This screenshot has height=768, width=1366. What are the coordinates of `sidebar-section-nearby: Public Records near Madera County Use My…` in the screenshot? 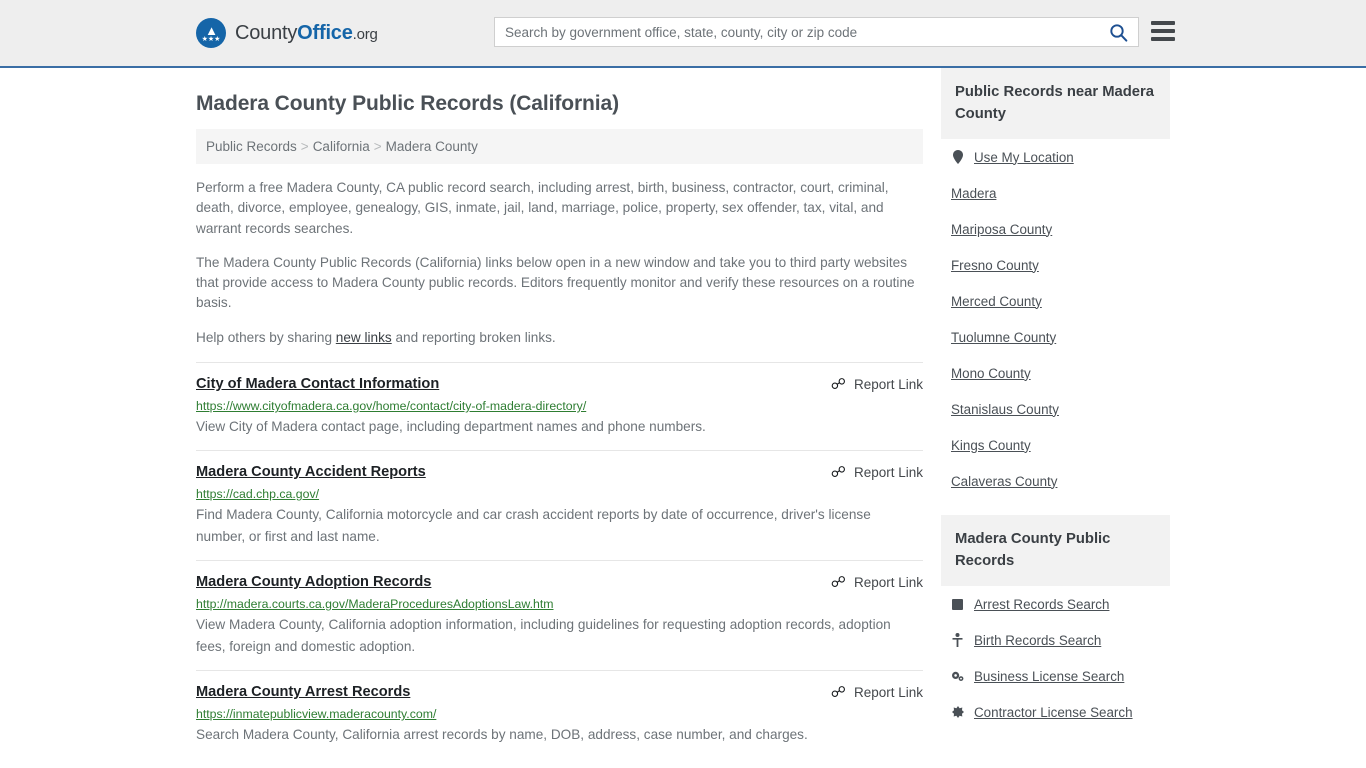 It's located at (1055, 283).